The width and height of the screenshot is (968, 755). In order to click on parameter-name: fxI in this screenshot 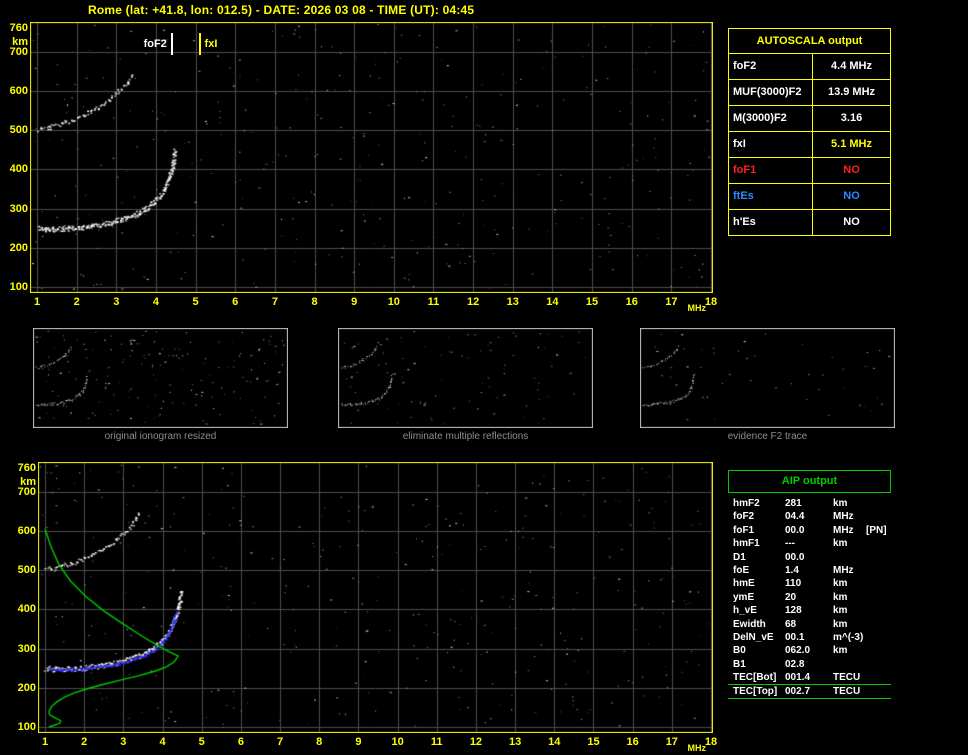, I will do `click(771, 144)`.